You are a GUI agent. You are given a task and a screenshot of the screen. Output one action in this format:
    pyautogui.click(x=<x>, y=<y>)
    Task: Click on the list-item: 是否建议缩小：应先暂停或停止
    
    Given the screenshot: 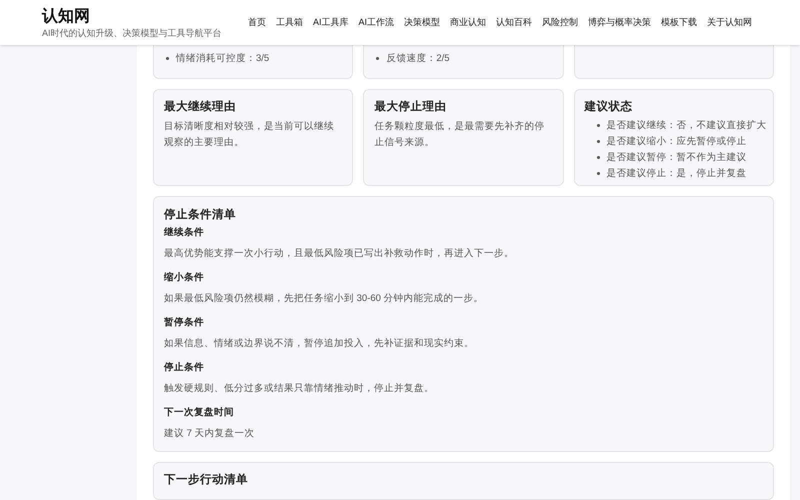 What is the action you would take?
    pyautogui.click(x=676, y=141)
    